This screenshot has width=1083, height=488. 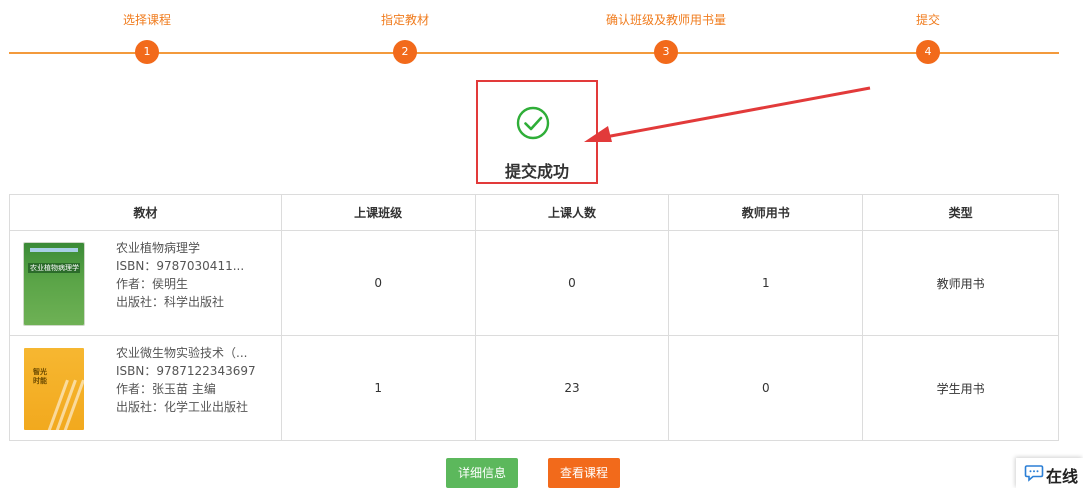 What do you see at coordinates (146, 20) in the screenshot?
I see `step-label: 选择课程` at bounding box center [146, 20].